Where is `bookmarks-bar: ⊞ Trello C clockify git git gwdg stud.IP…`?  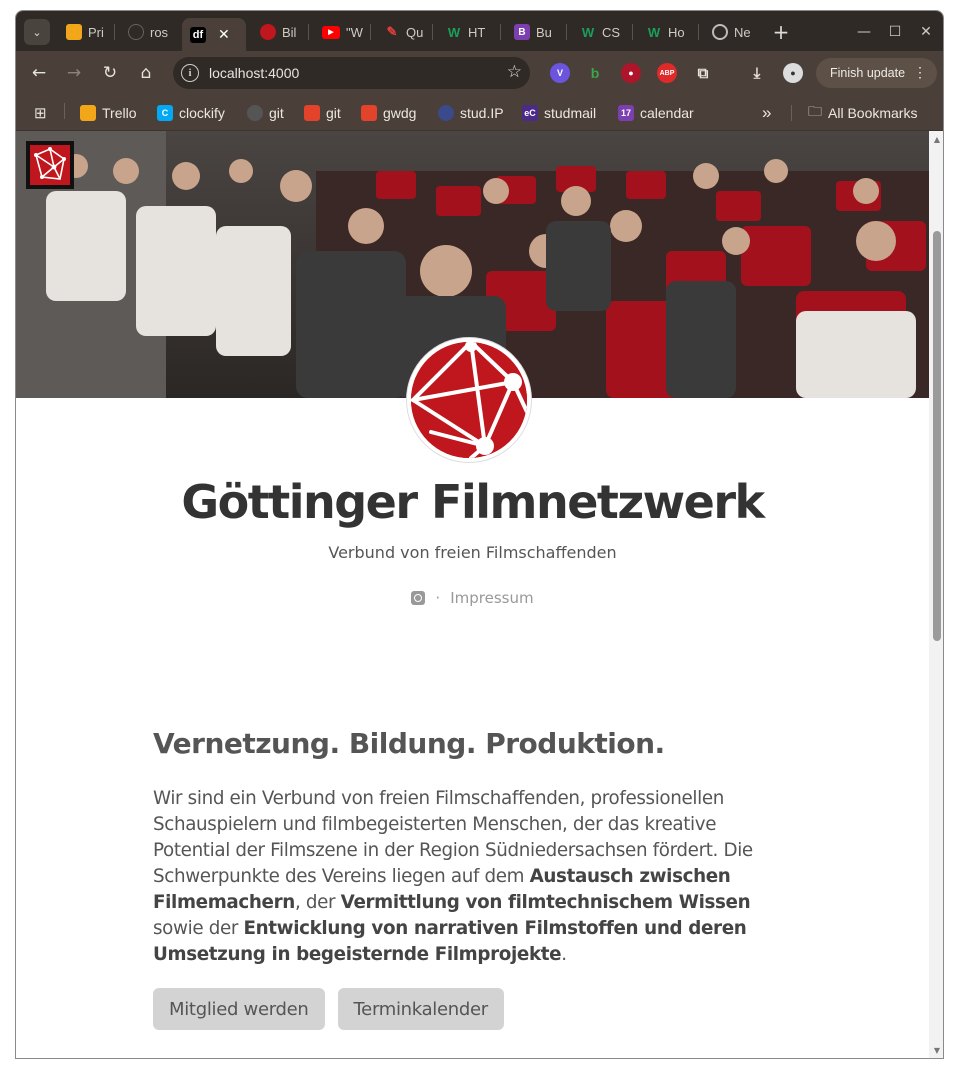
bookmarks-bar: ⊞ Trello C clockify git git gwdg stud.IP… is located at coordinates (479, 113).